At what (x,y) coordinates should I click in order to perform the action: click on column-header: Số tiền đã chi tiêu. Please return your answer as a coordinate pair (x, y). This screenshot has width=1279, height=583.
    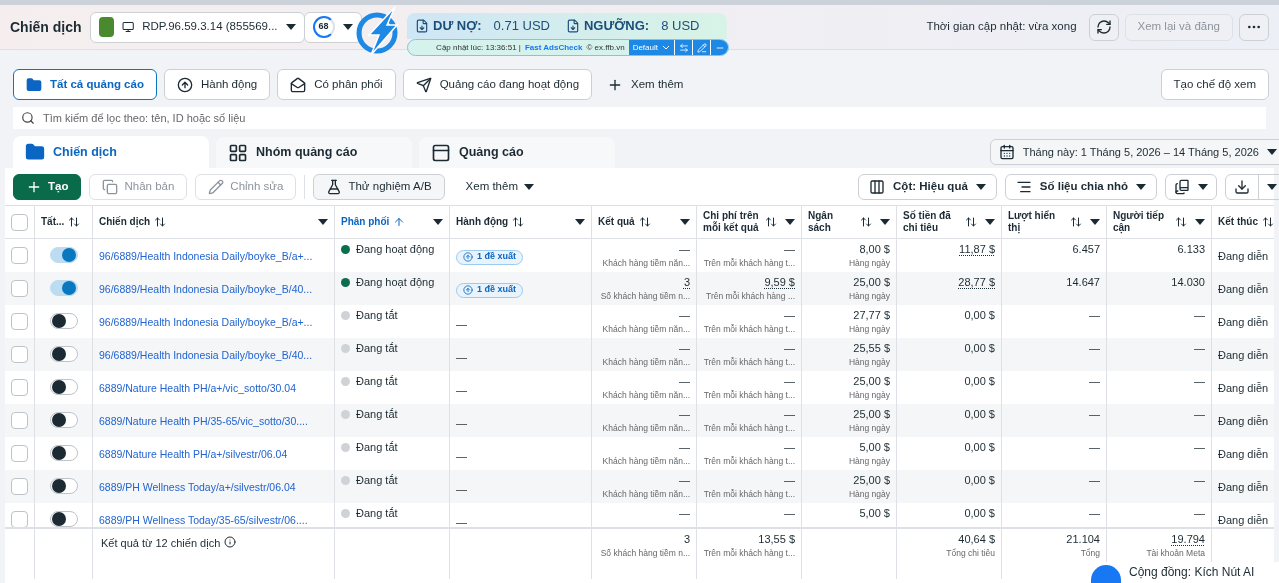
    Looking at the image, I should click on (932, 222).